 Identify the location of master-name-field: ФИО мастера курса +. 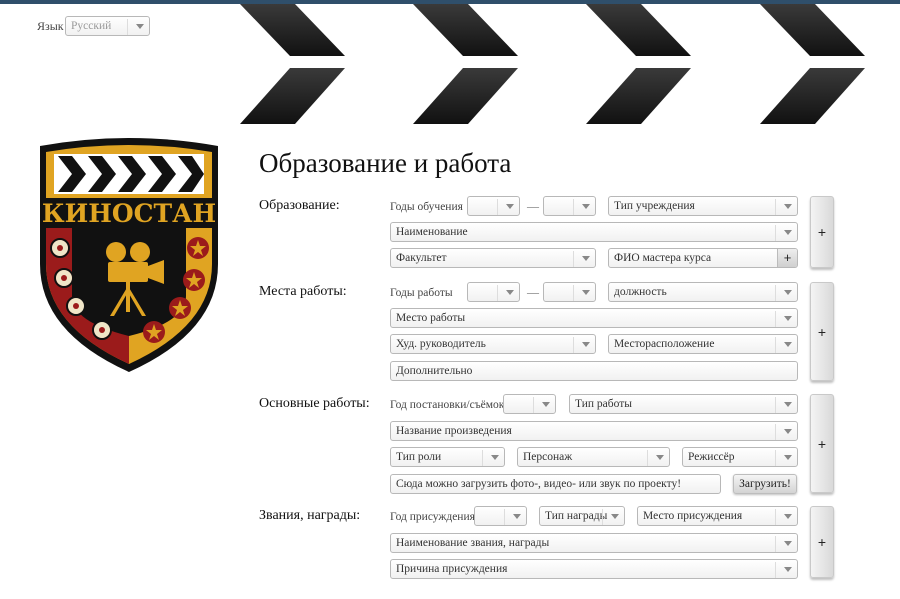
(703, 258).